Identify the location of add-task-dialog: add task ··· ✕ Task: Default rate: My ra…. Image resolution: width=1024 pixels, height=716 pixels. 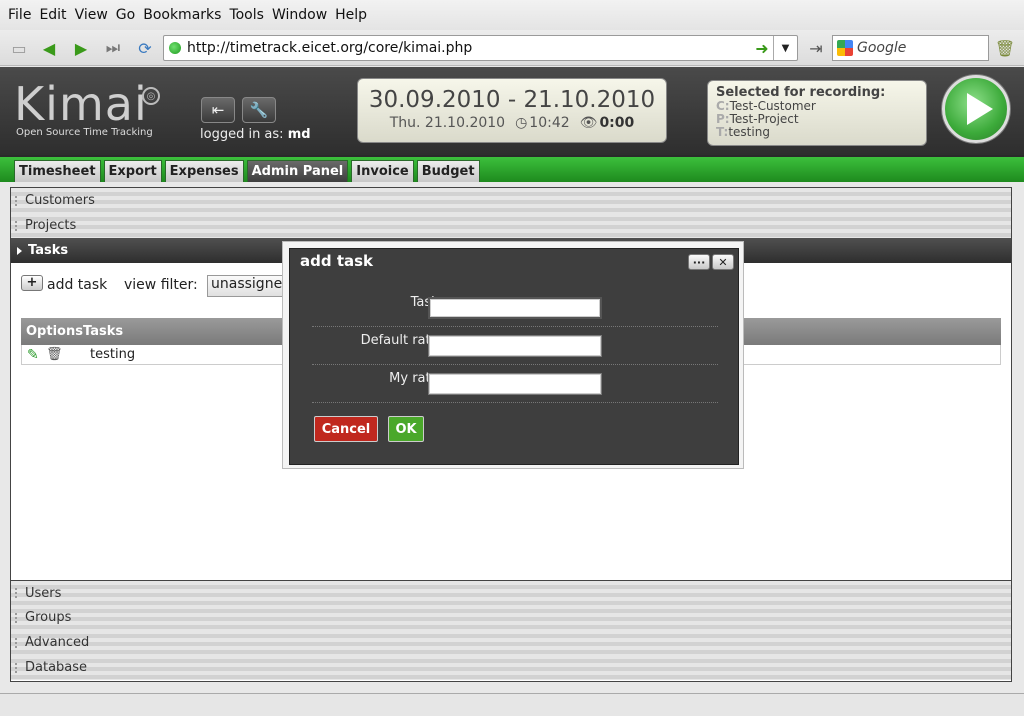
(513, 355).